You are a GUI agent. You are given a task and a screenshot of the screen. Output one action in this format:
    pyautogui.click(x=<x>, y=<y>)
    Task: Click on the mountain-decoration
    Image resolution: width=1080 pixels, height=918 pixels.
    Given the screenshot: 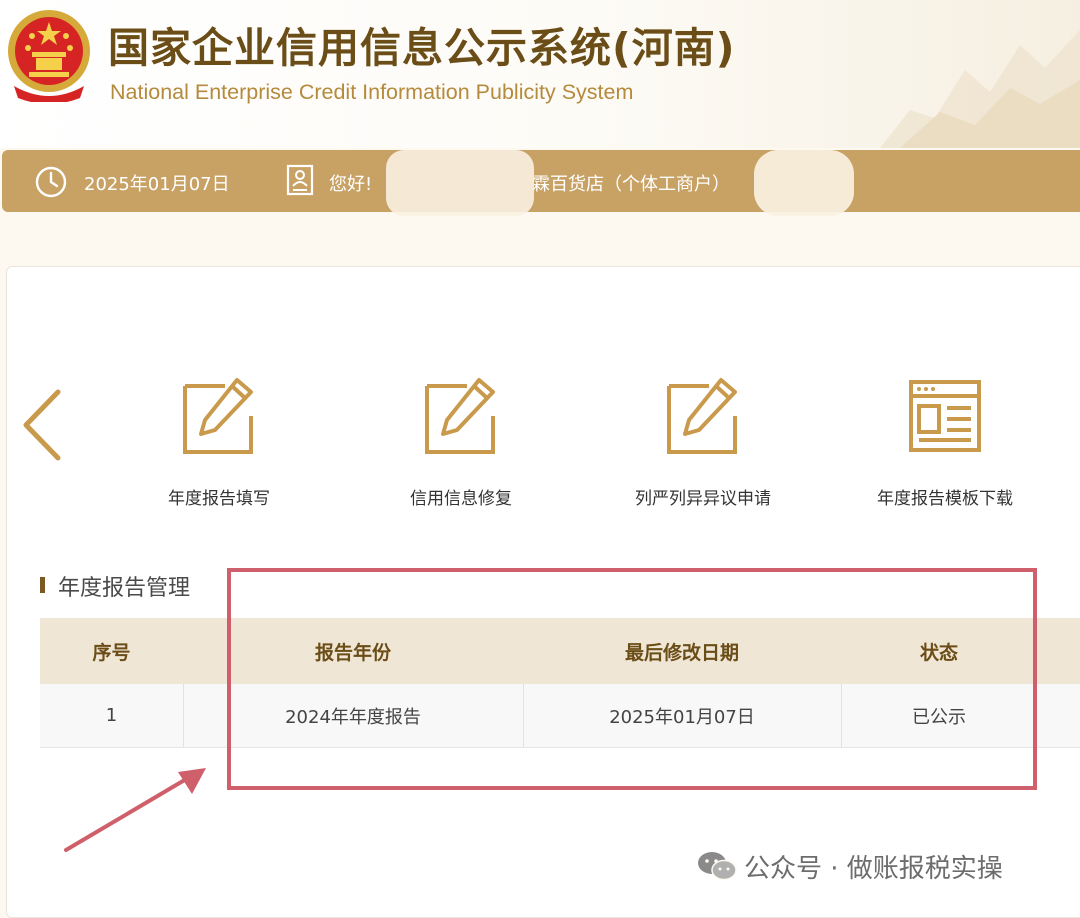 What is the action you would take?
    pyautogui.click(x=980, y=89)
    